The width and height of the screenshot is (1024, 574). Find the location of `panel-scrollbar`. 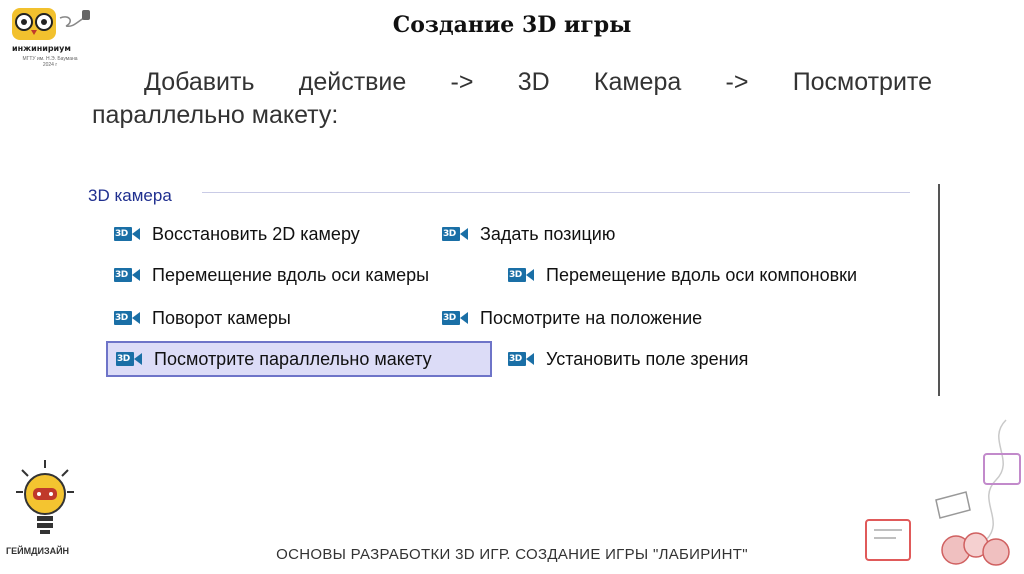

panel-scrollbar is located at coordinates (939, 290).